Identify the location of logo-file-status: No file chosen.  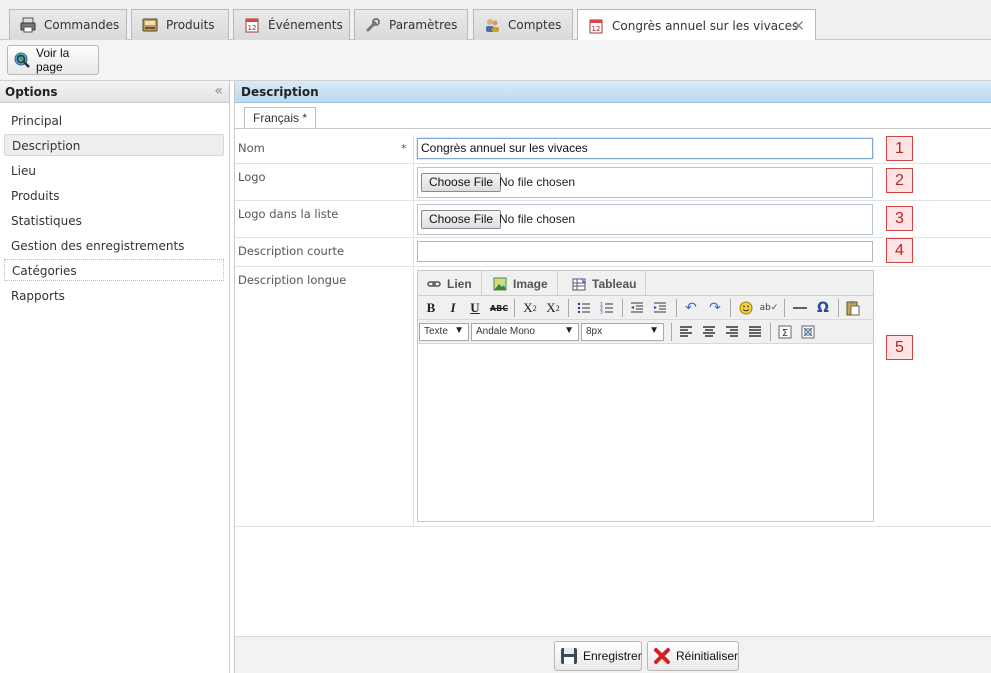
(537, 182).